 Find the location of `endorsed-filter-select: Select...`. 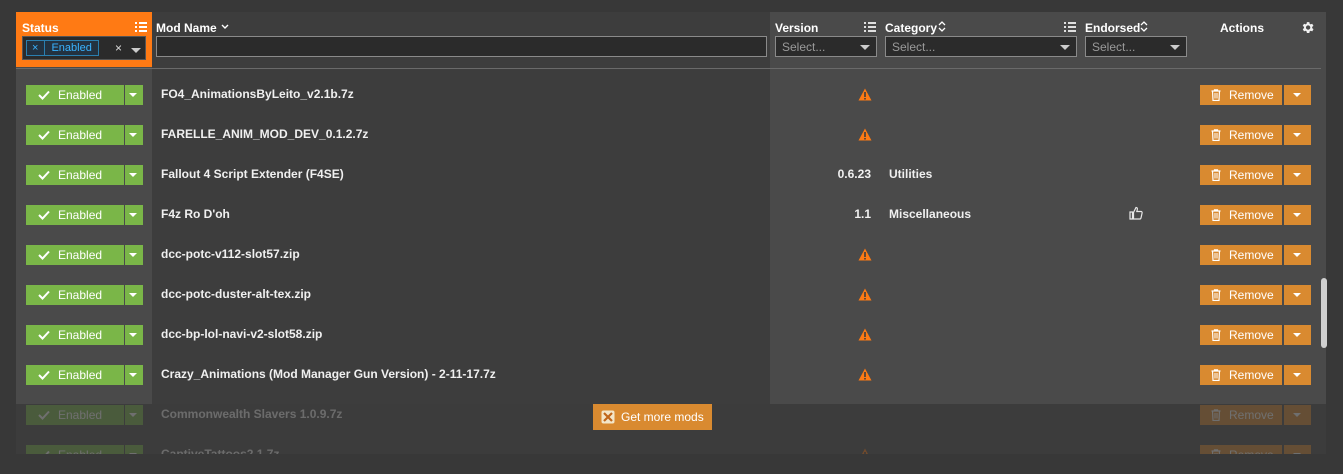

endorsed-filter-select: Select... is located at coordinates (1136, 46).